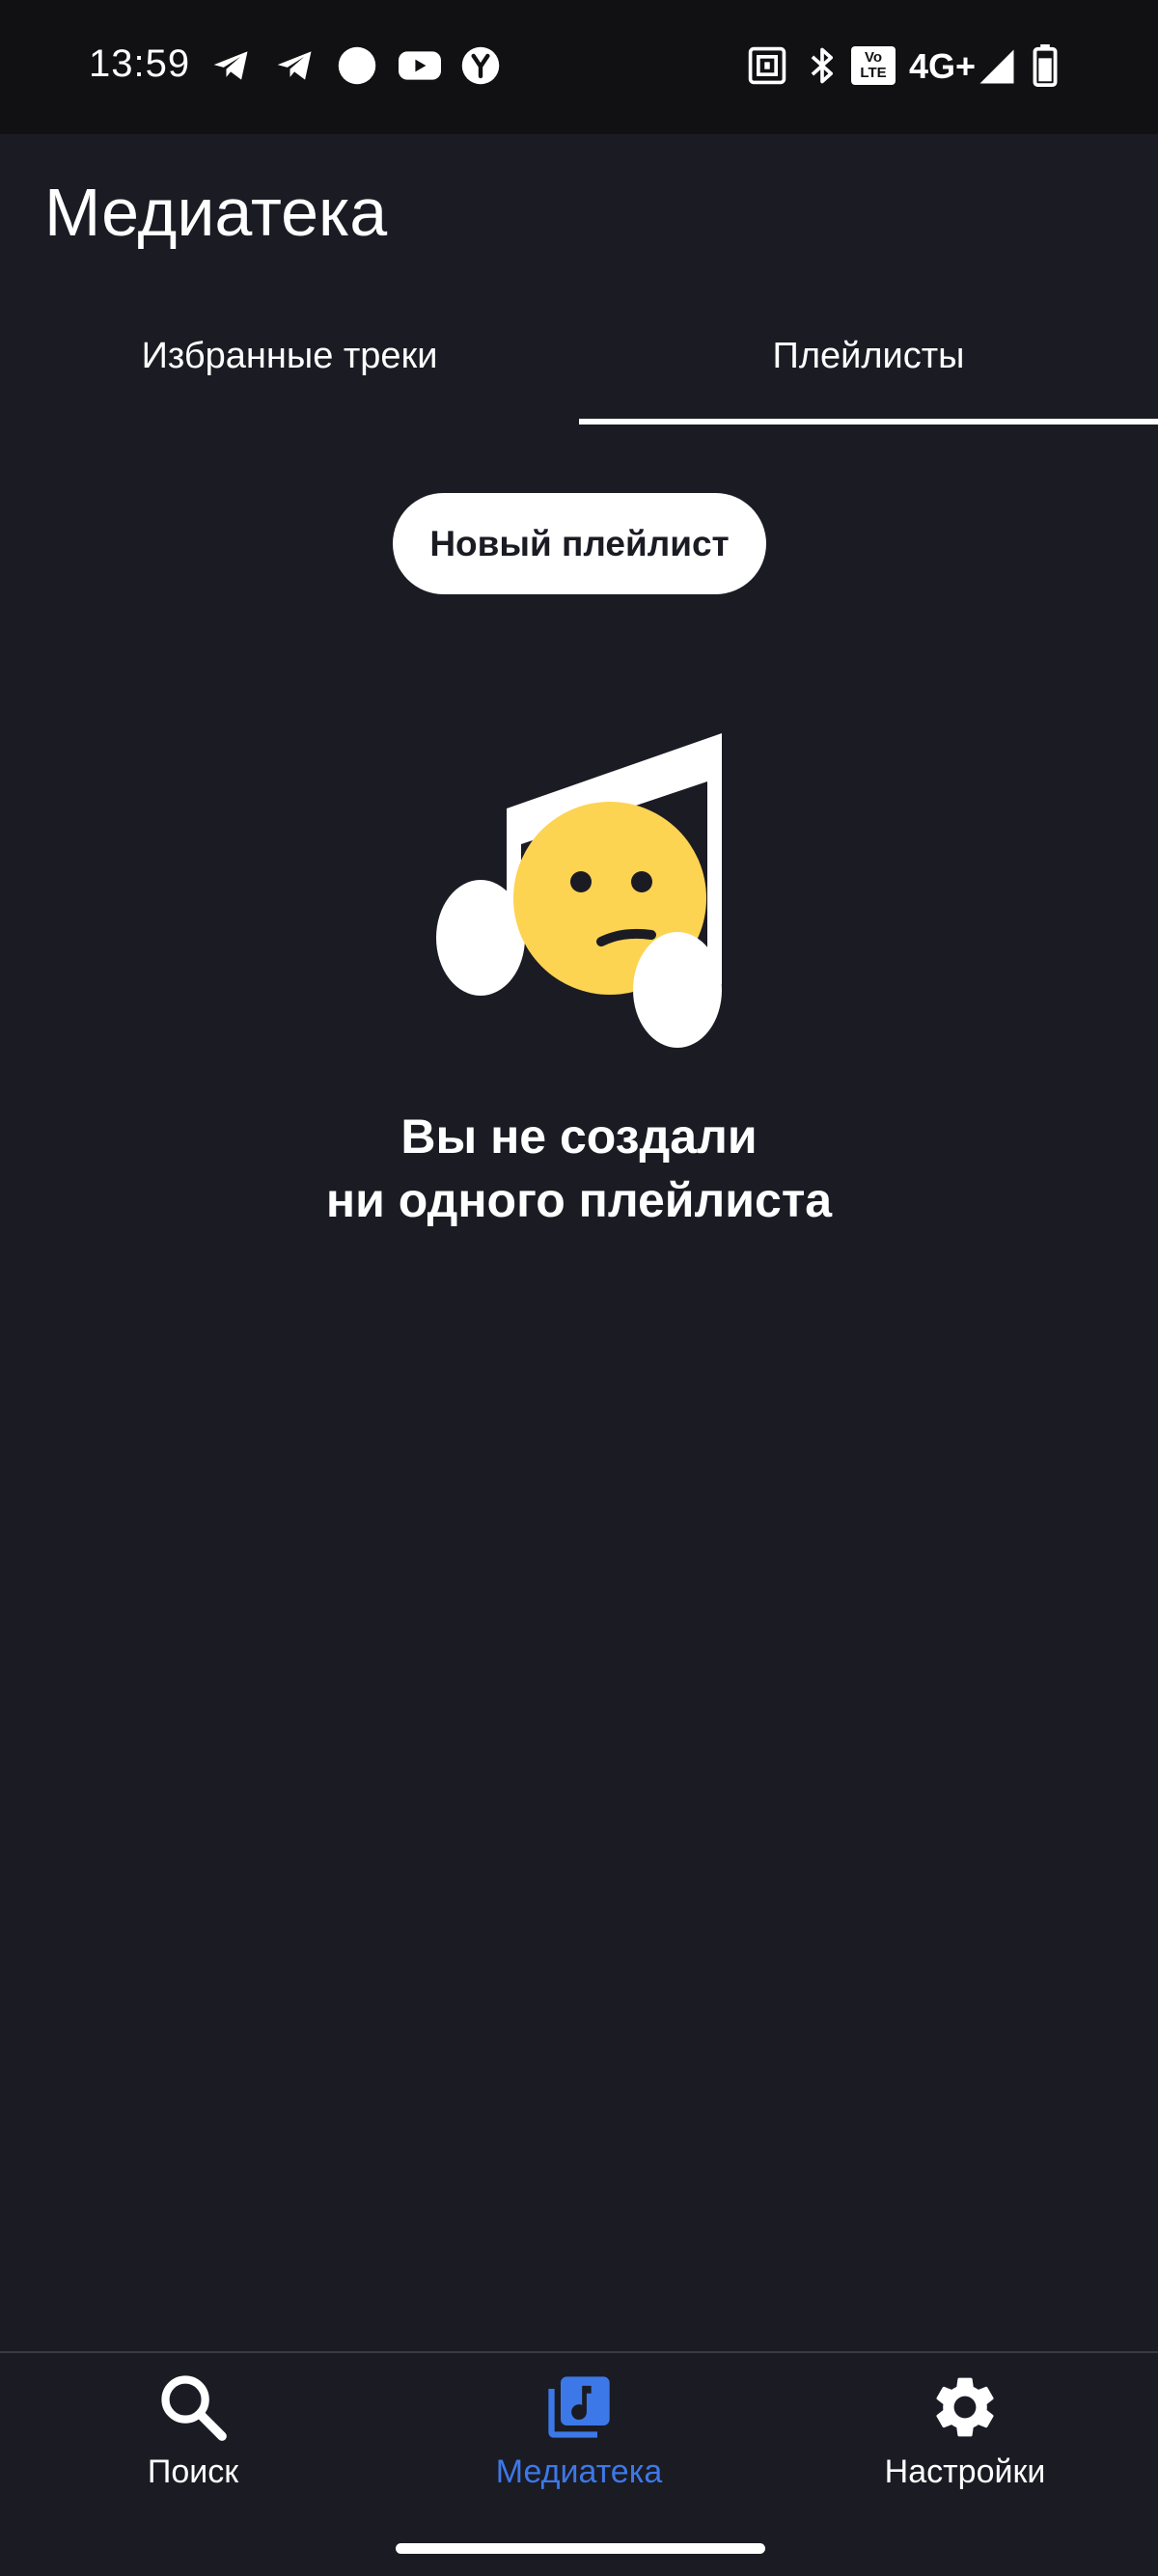  I want to click on nav-label-settings: Настройки, so click(965, 2471).